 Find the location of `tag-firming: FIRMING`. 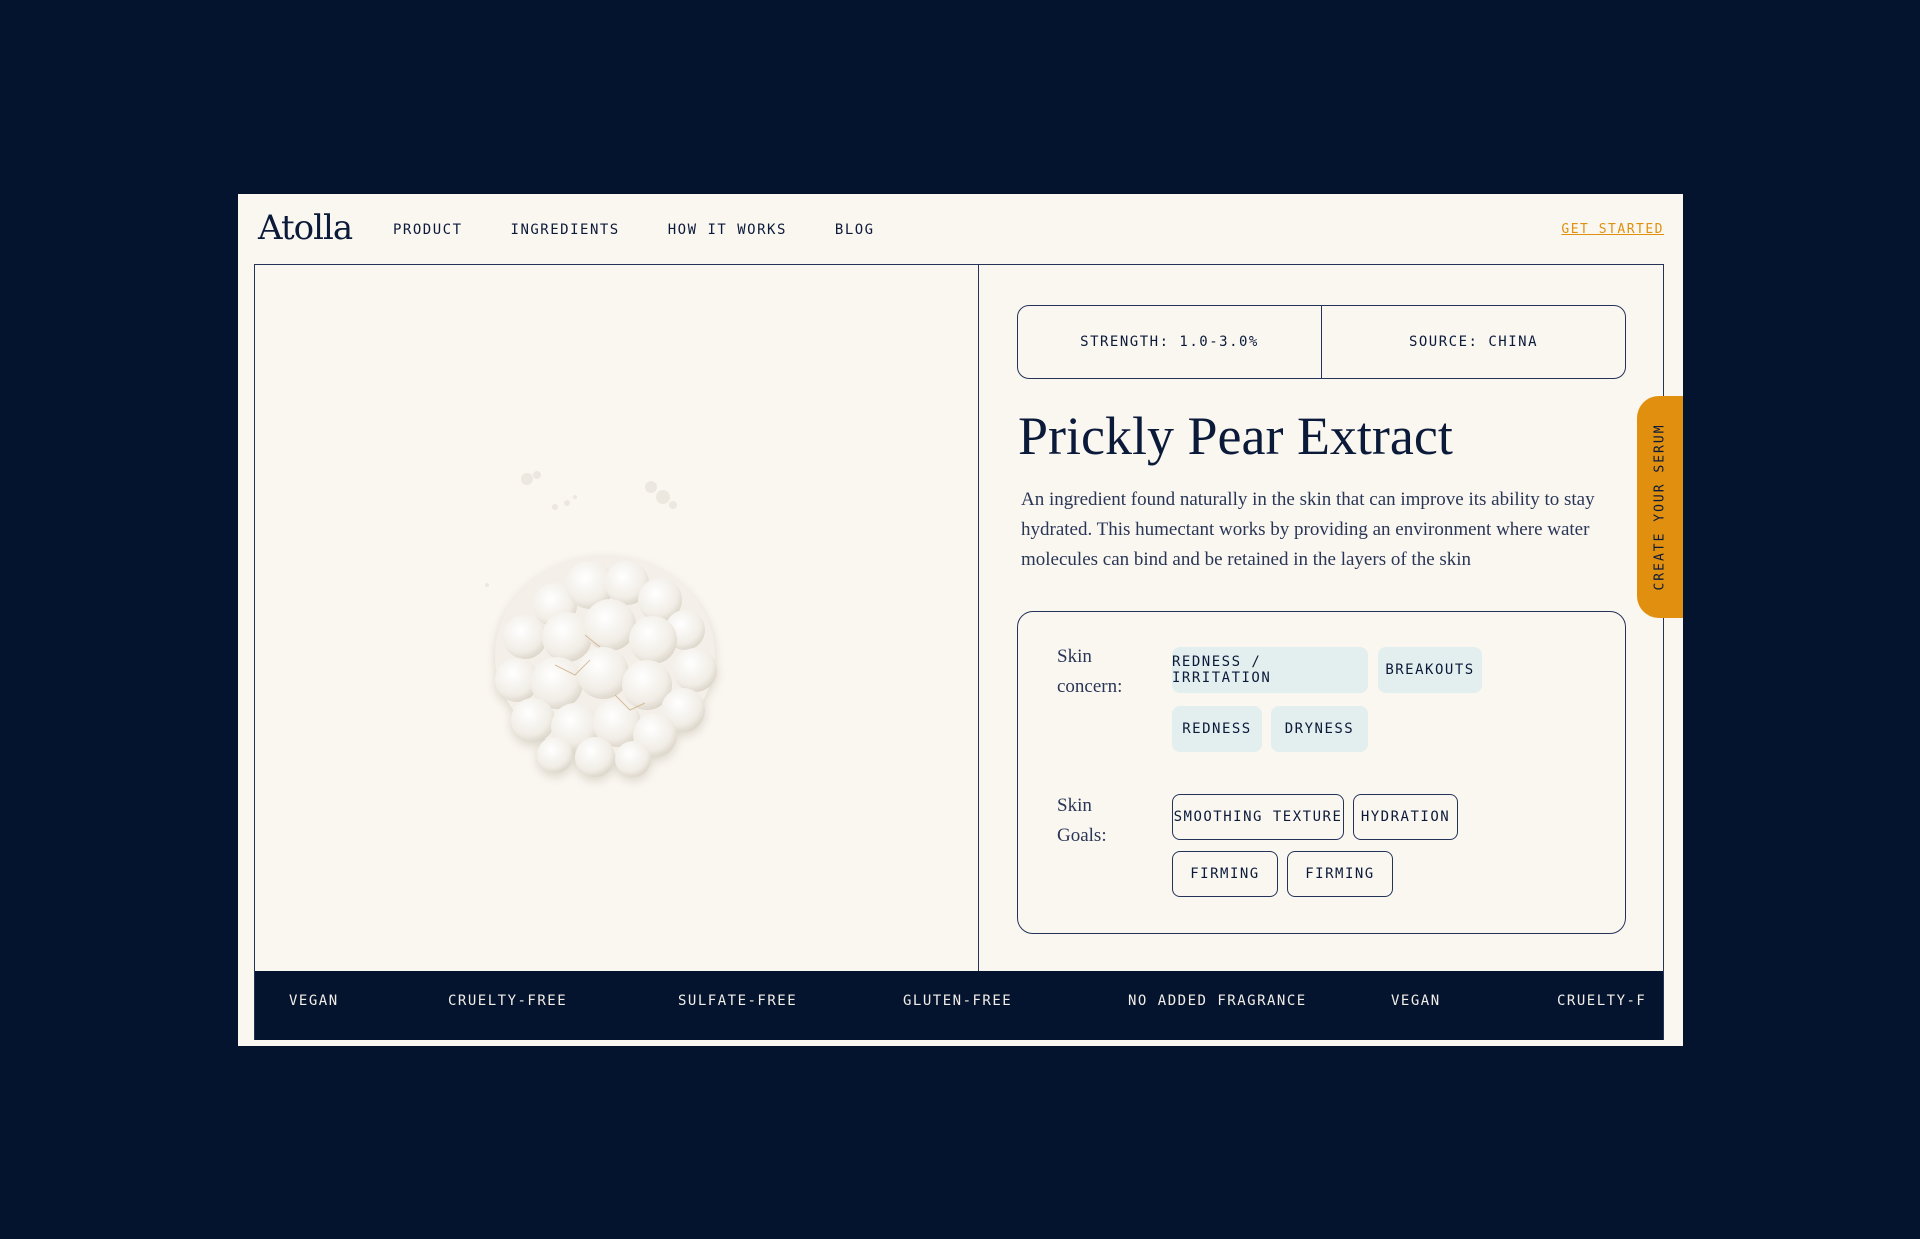

tag-firming: FIRMING is located at coordinates (1225, 874).